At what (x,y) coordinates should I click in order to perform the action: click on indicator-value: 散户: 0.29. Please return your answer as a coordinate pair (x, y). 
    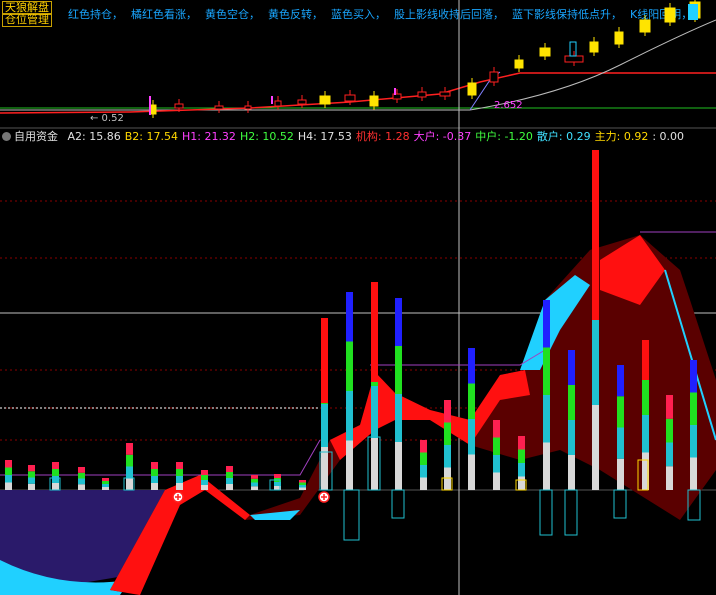
    Looking at the image, I should click on (563, 136).